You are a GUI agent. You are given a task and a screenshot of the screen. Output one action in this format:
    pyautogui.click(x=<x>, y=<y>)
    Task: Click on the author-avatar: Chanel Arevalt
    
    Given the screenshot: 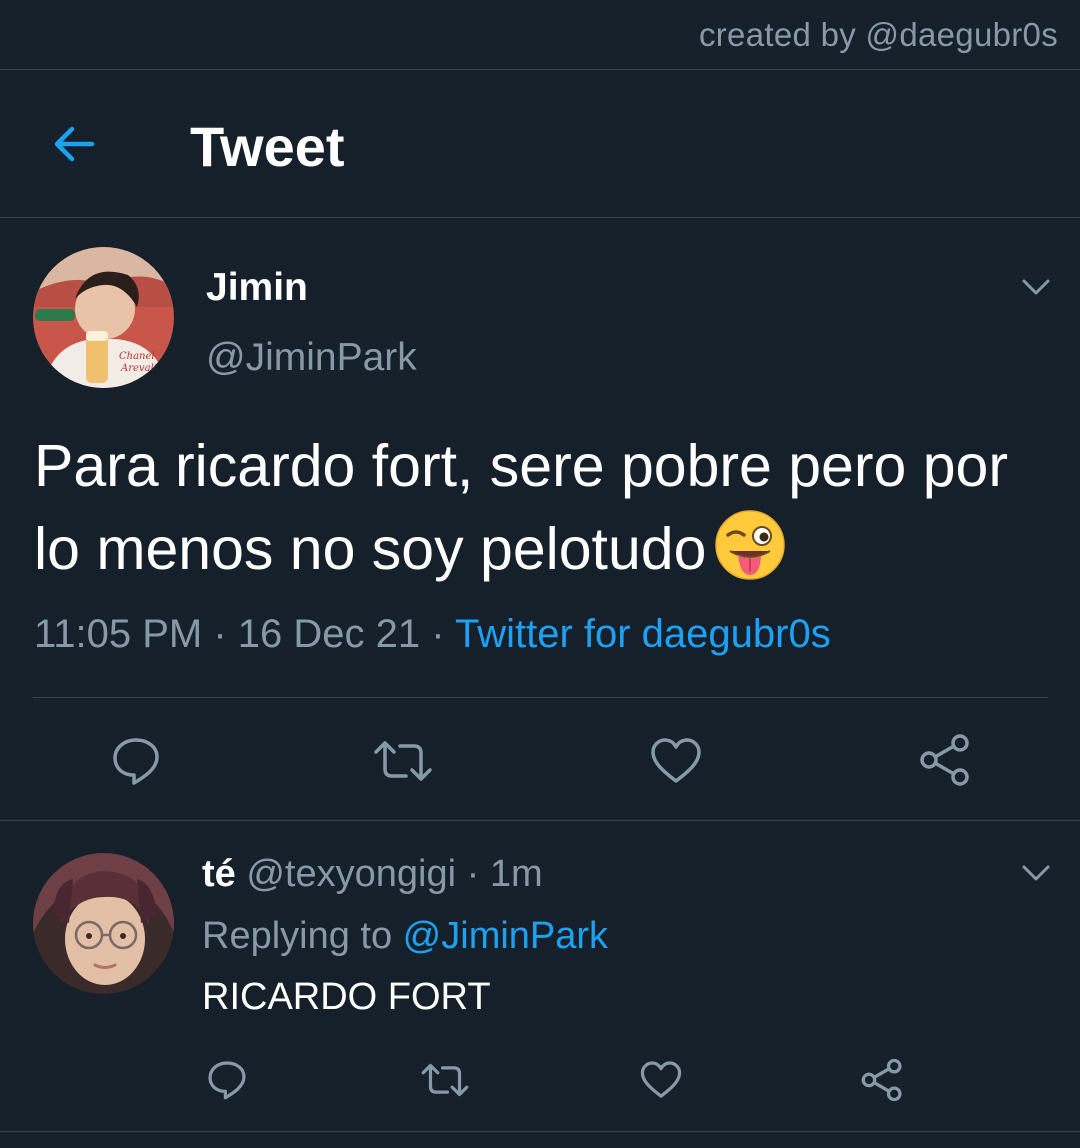 What is the action you would take?
    pyautogui.click(x=103, y=317)
    